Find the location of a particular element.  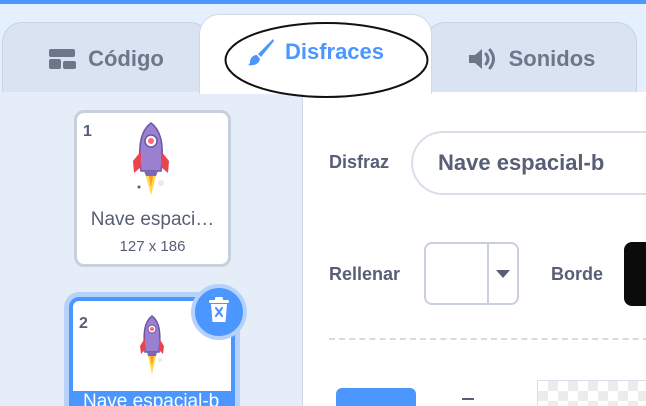

outline-color-picker is located at coordinates (635, 274).